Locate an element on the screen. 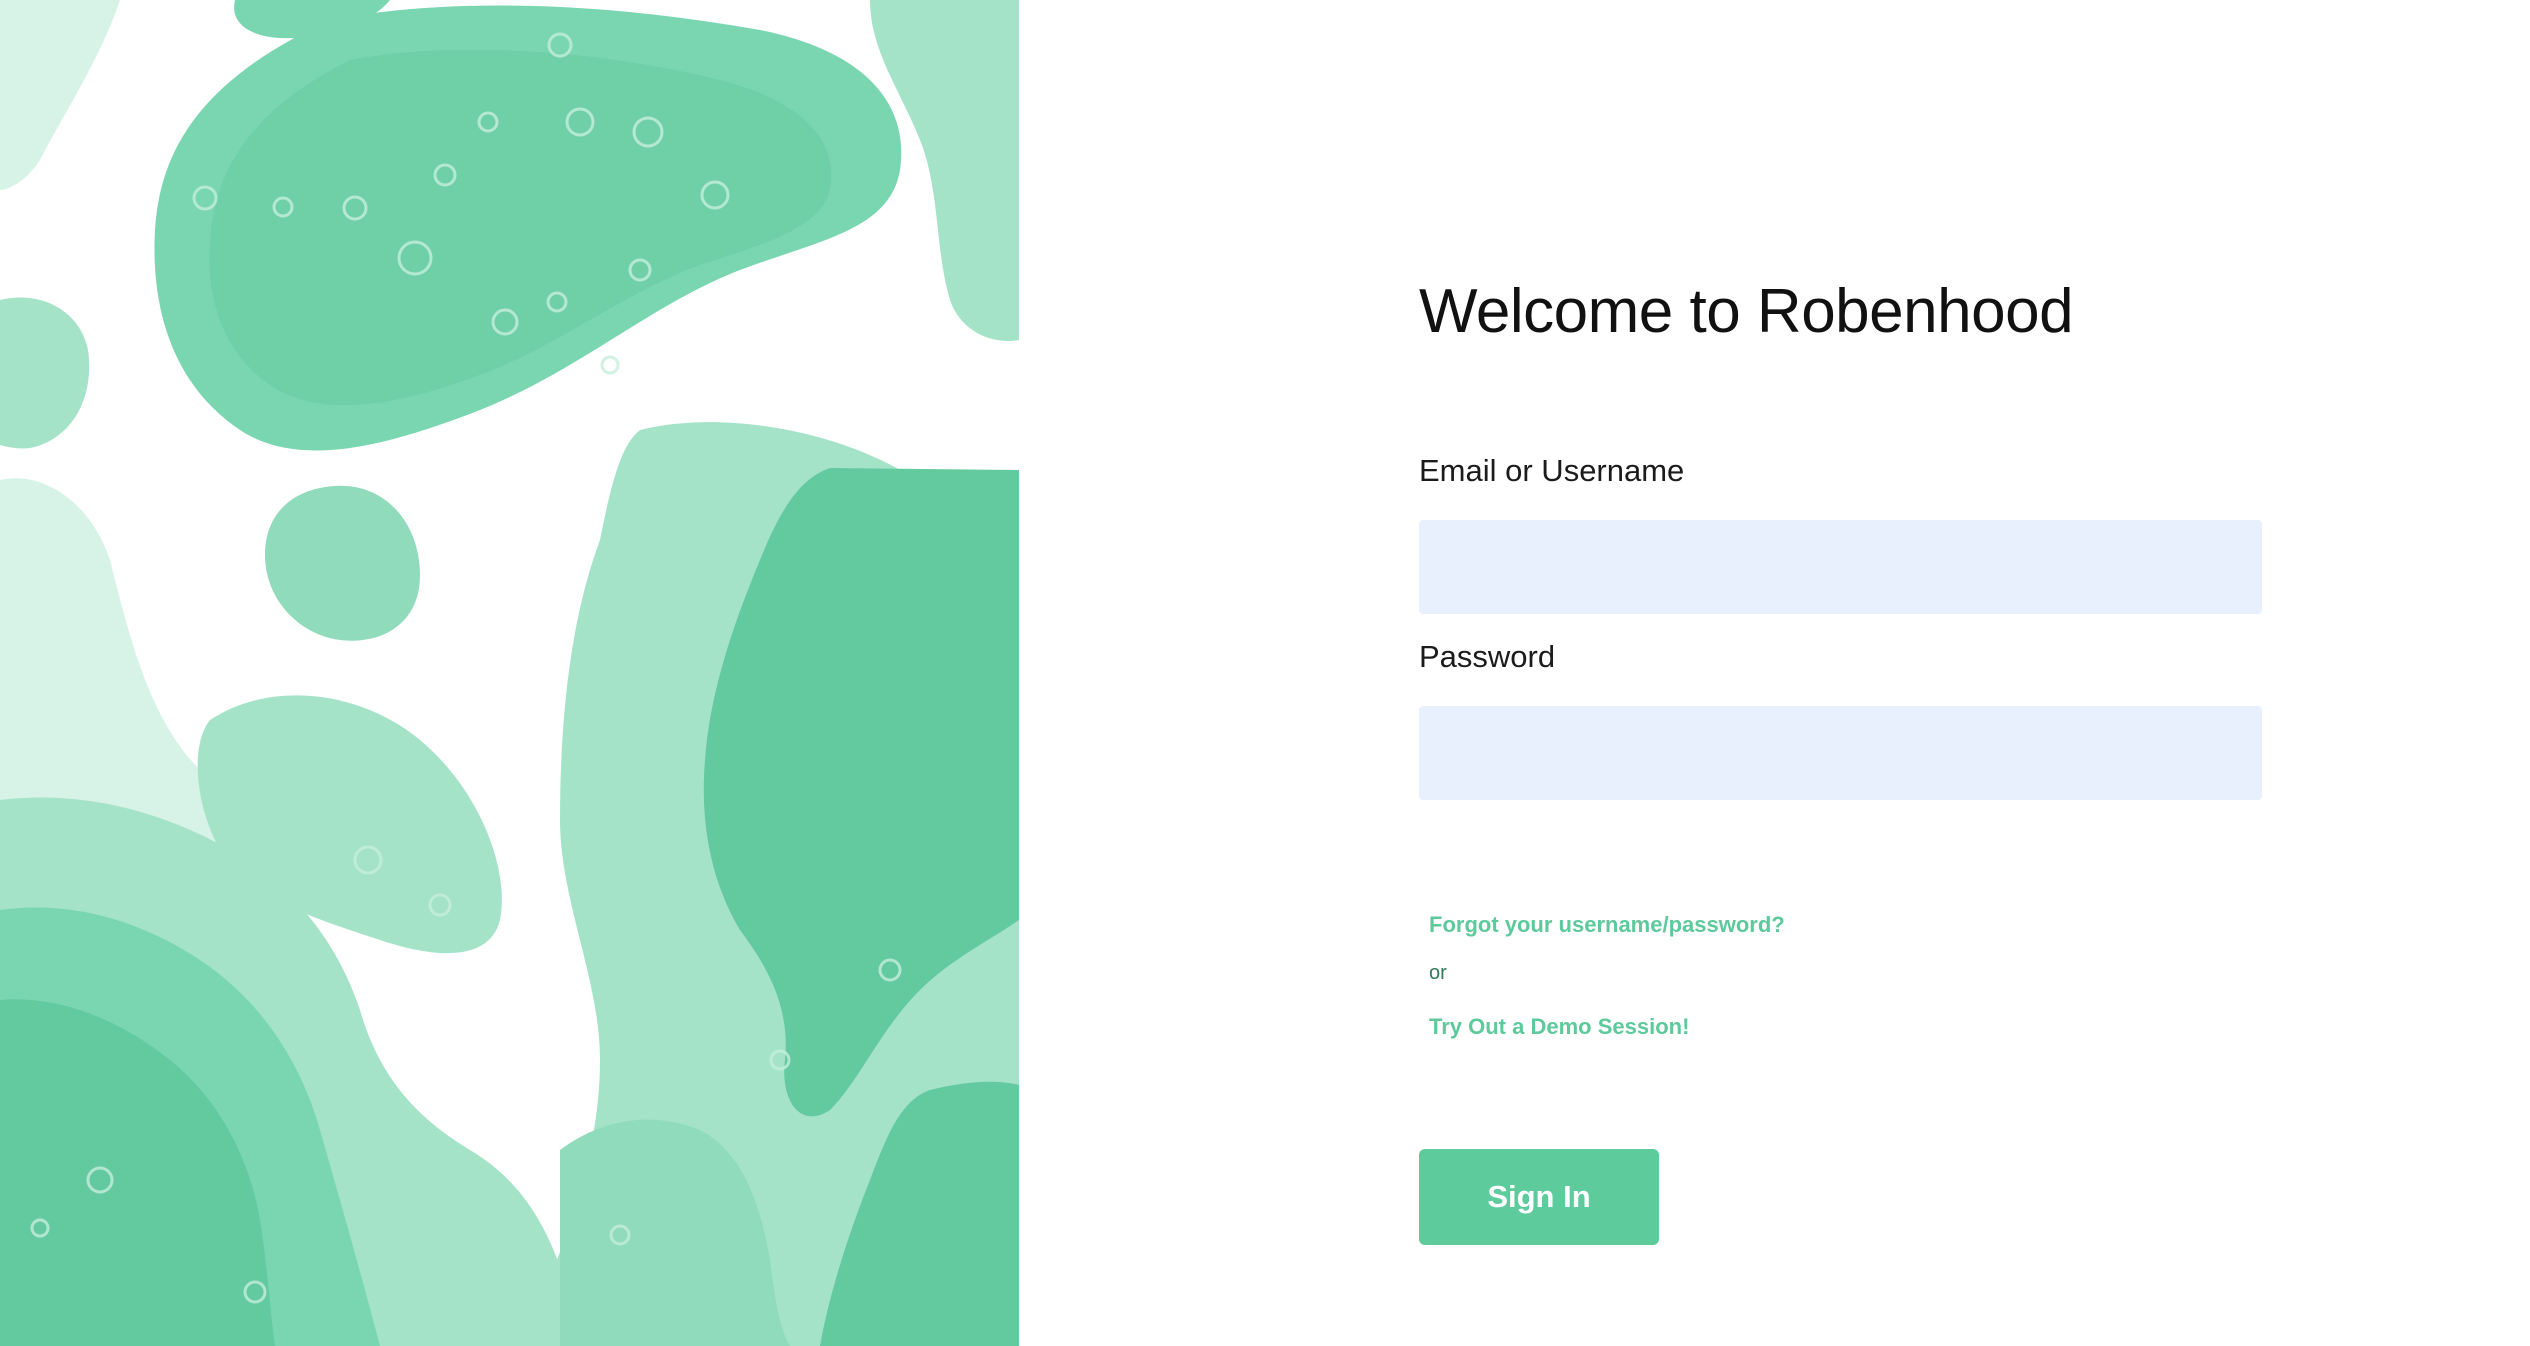 The height and width of the screenshot is (1346, 2530). password-field-label: Password is located at coordinates (1487, 656).